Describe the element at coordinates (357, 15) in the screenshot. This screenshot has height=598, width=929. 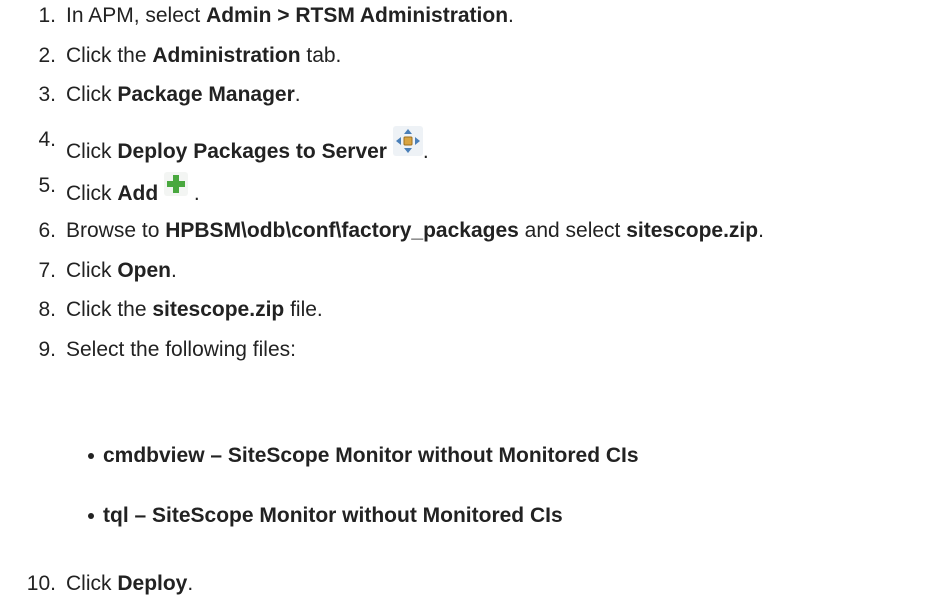
I see `bold-ui-term: Admin > RTSM Administration` at that location.